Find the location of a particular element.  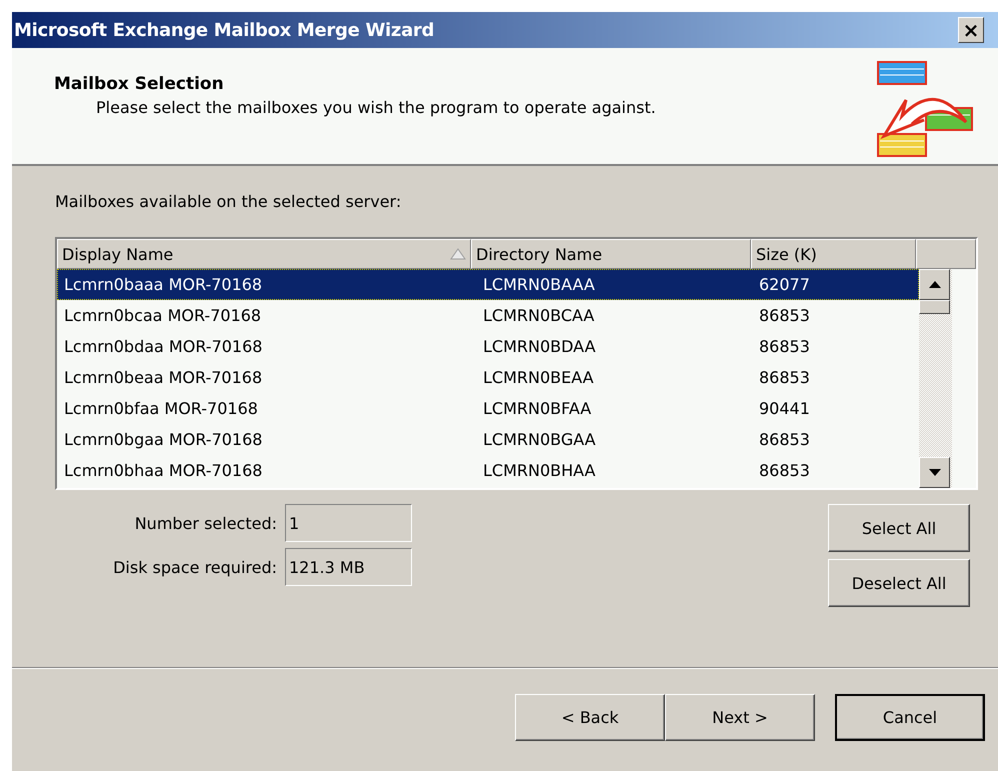

up-arrow-icon is located at coordinates (934, 284).